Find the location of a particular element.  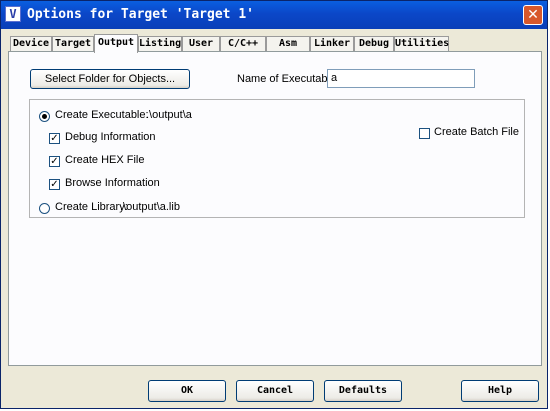

create-hex-label: Create HEX File is located at coordinates (105, 160).